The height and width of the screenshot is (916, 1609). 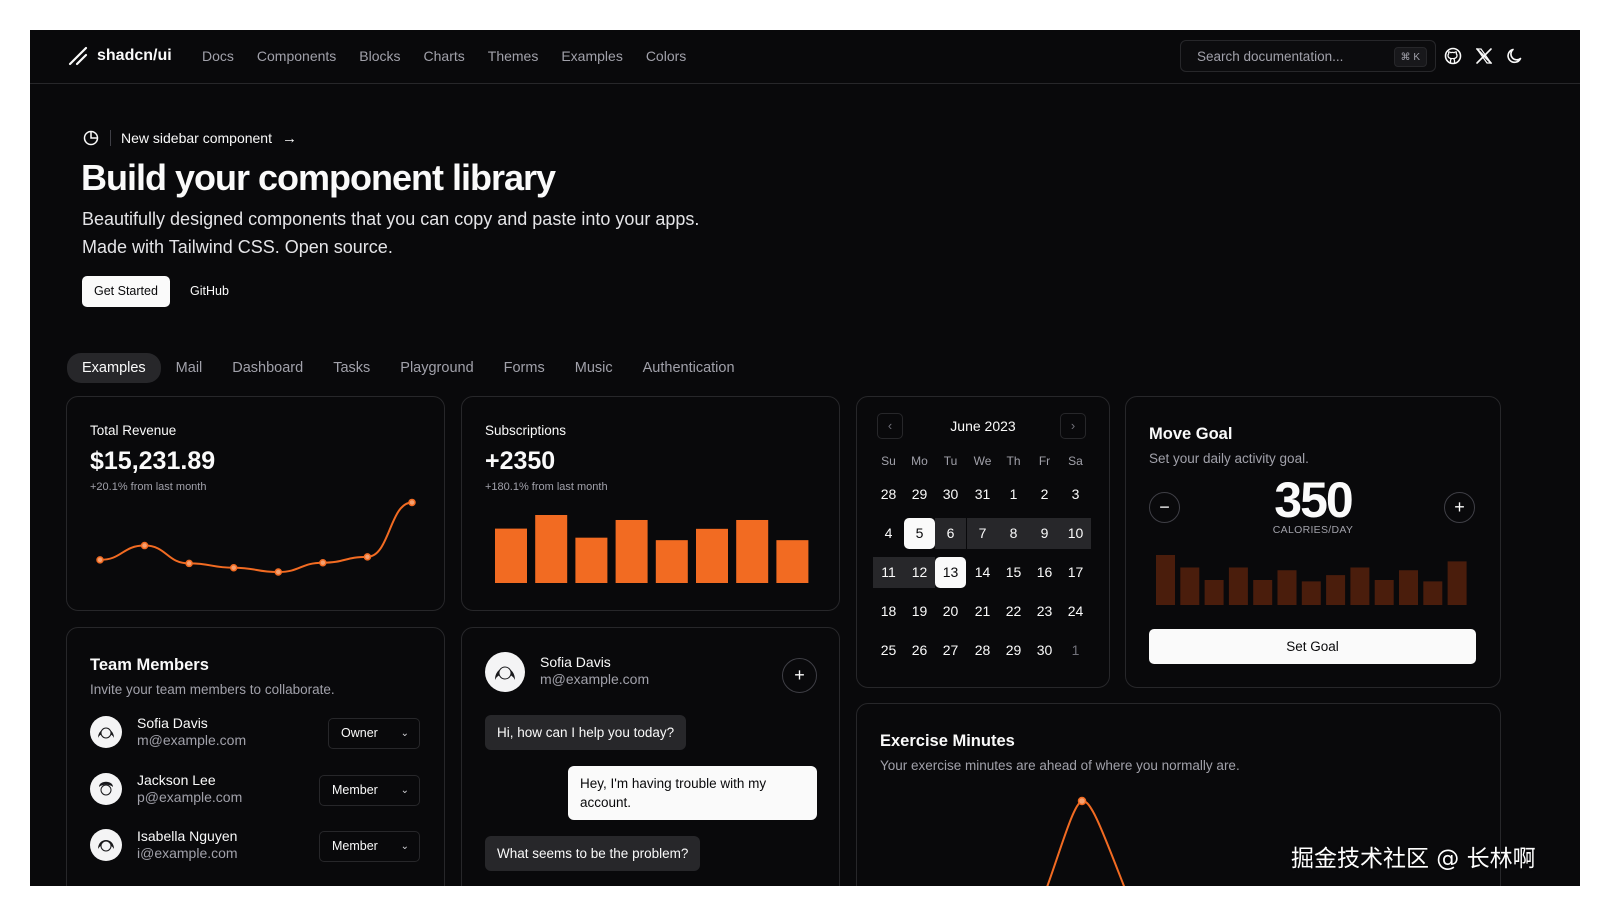 What do you see at coordinates (595, 679) in the screenshot?
I see `chat-contact-email: m@example.com` at bounding box center [595, 679].